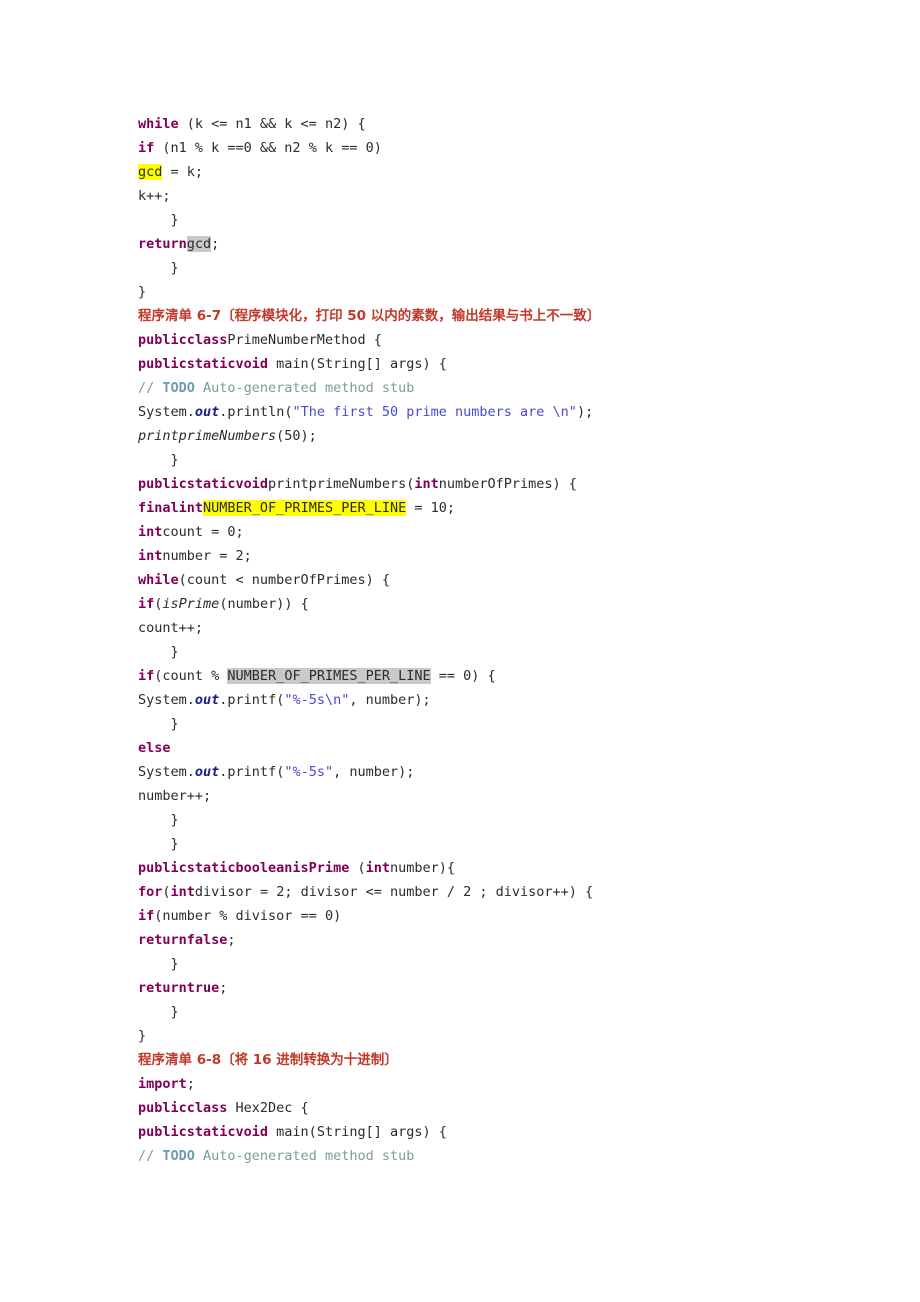 The height and width of the screenshot is (1302, 920). What do you see at coordinates (585, 412) in the screenshot?
I see `code-text: );` at bounding box center [585, 412].